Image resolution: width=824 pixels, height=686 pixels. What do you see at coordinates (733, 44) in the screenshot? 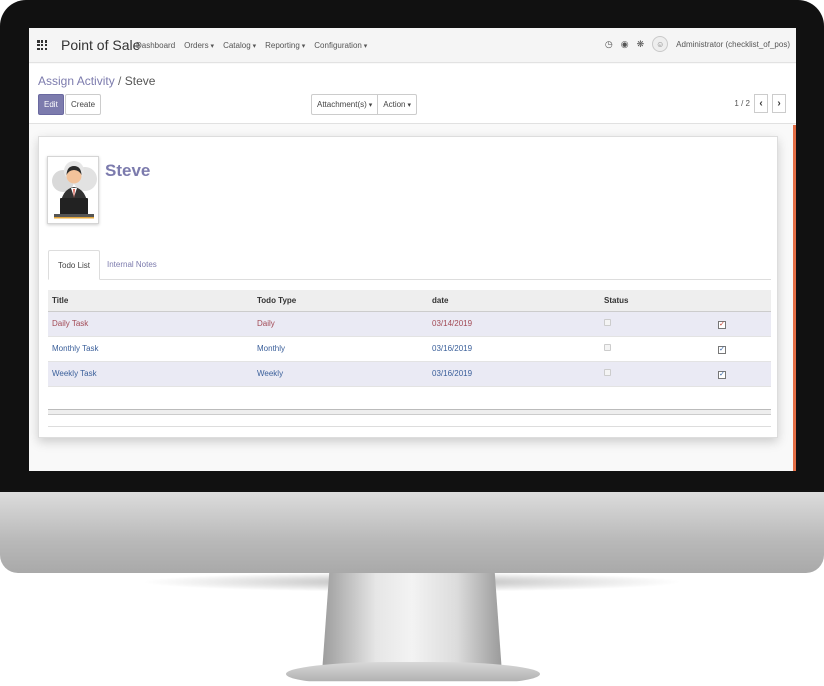
I see `user-menu: Administrator (checklist_of_pos)` at bounding box center [733, 44].